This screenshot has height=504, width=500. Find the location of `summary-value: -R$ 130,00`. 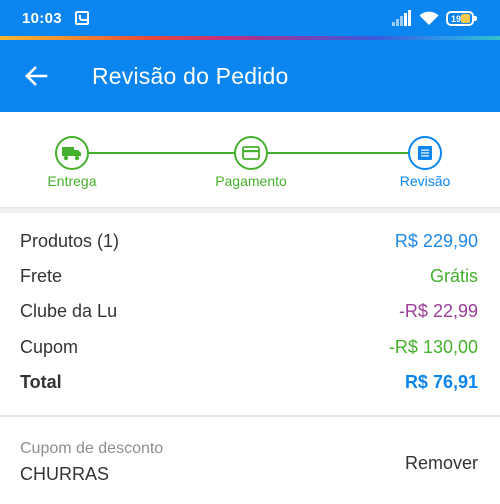

summary-value: -R$ 130,00 is located at coordinates (433, 347).